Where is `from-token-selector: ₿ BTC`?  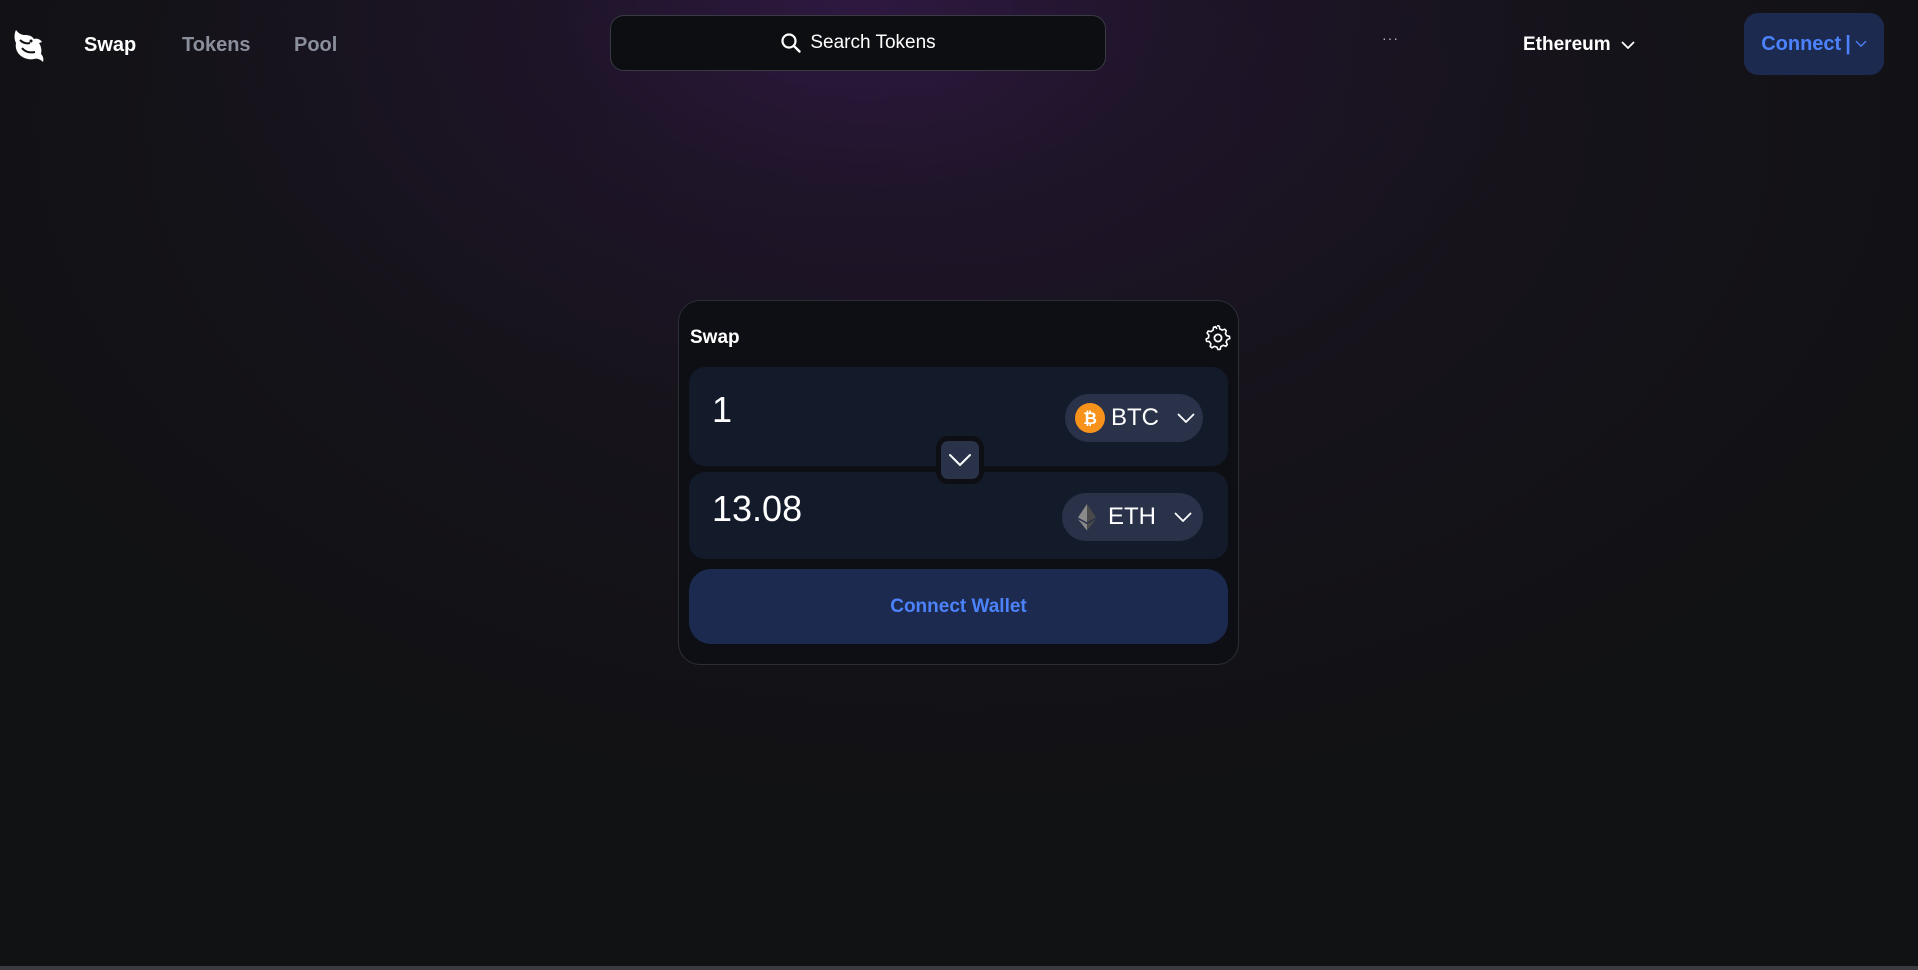 from-token-selector: ₿ BTC is located at coordinates (1134, 418).